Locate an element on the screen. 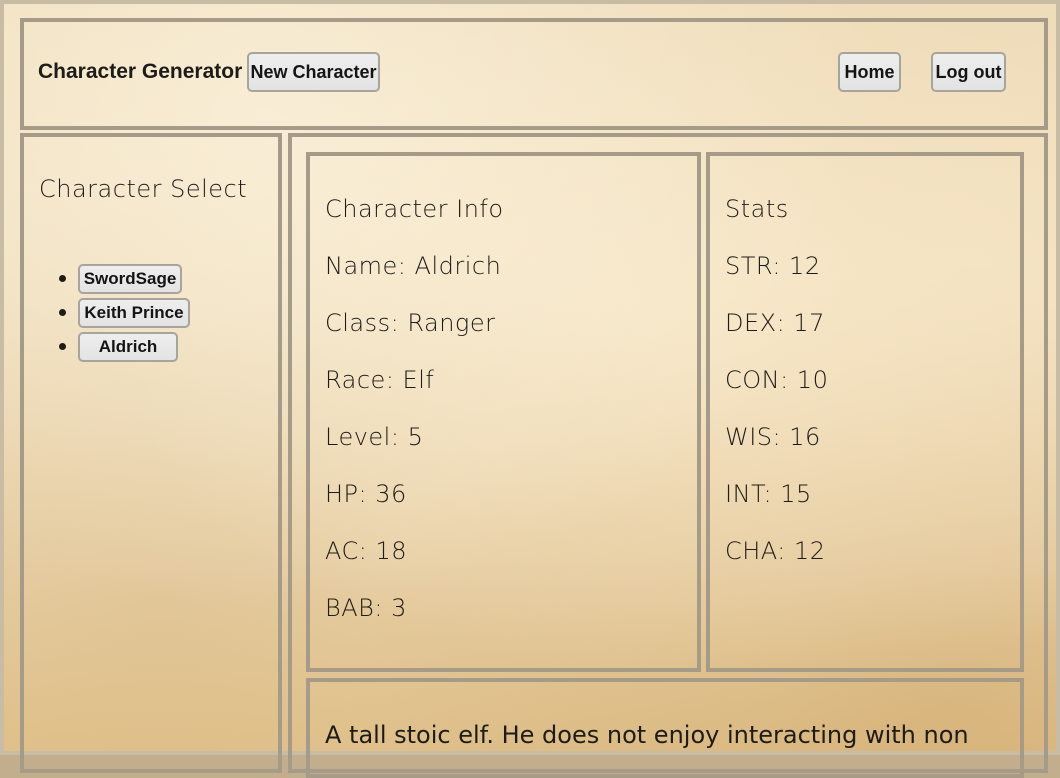 The image size is (1060, 778). character-button-aldrich: Aldrich is located at coordinates (128, 347).